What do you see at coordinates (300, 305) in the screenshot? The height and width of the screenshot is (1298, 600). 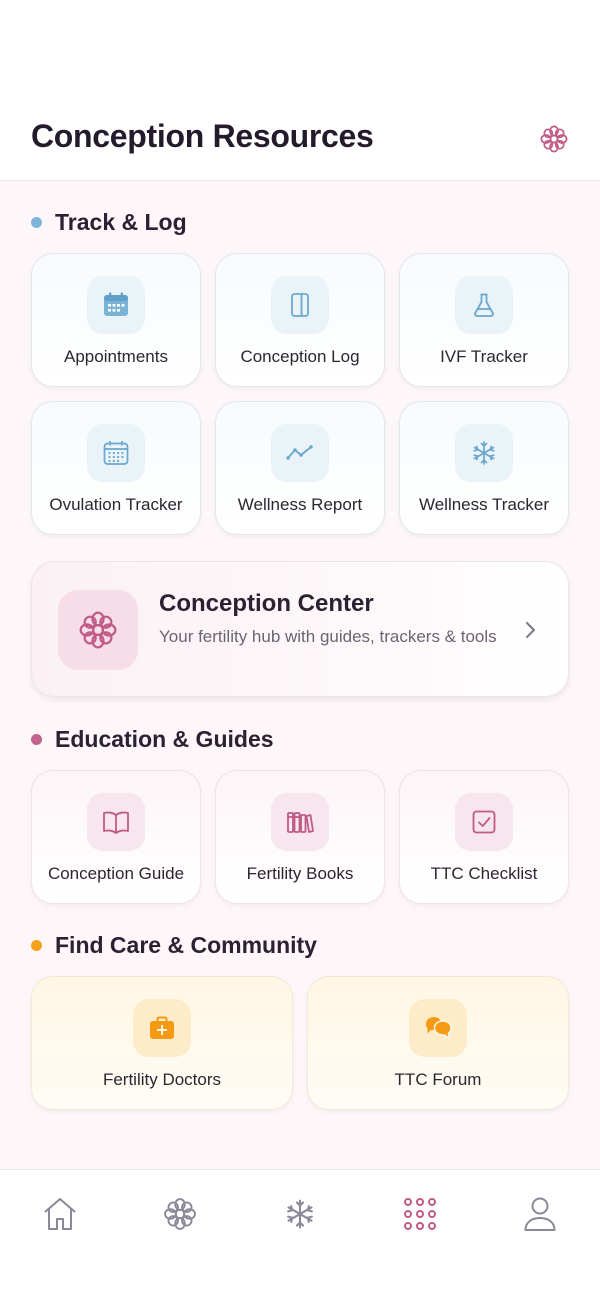 I see `notebook-icon` at bounding box center [300, 305].